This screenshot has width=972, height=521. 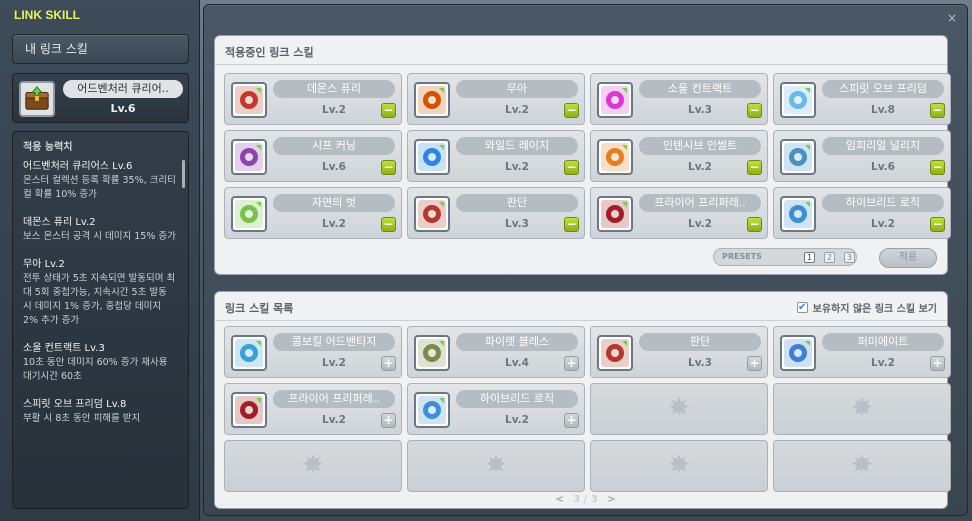 What do you see at coordinates (700, 203) in the screenshot?
I see `skill-name: 프라이어 프리퍼레..` at bounding box center [700, 203].